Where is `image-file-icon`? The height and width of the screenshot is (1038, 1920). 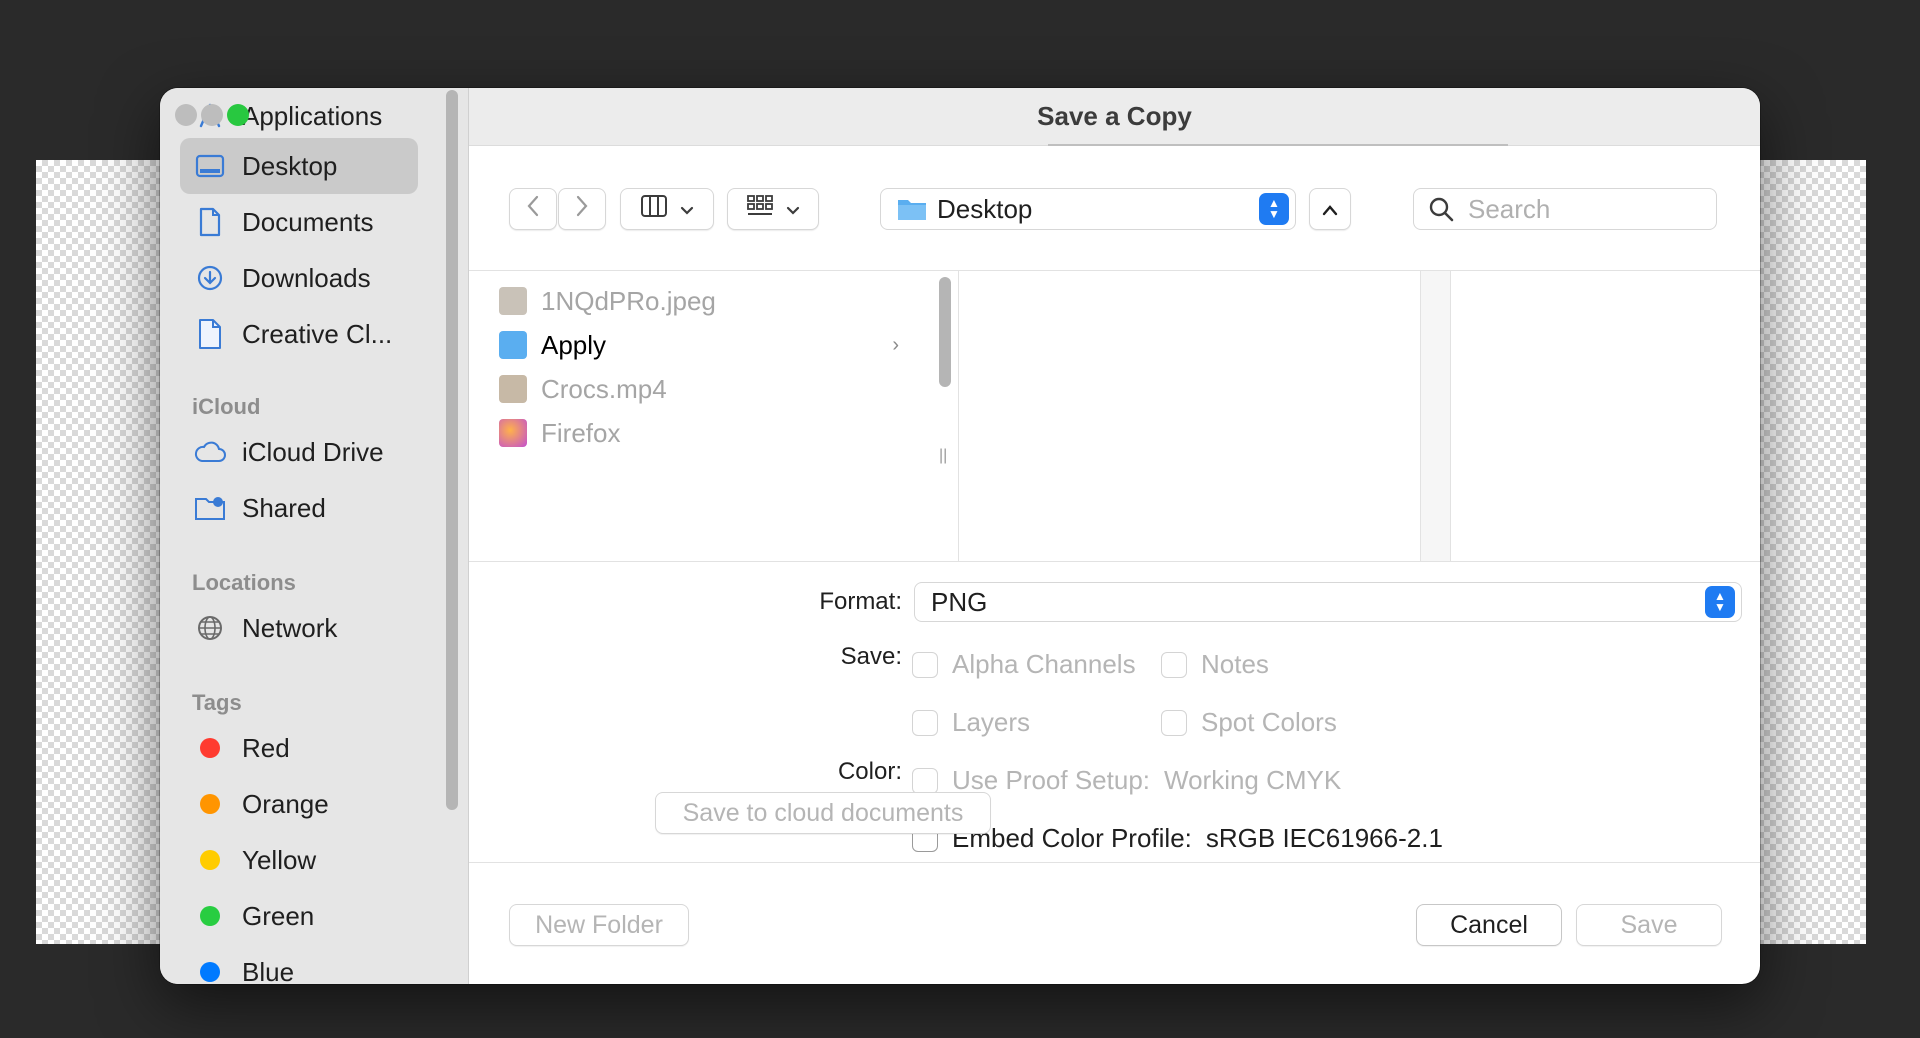
image-file-icon is located at coordinates (513, 301).